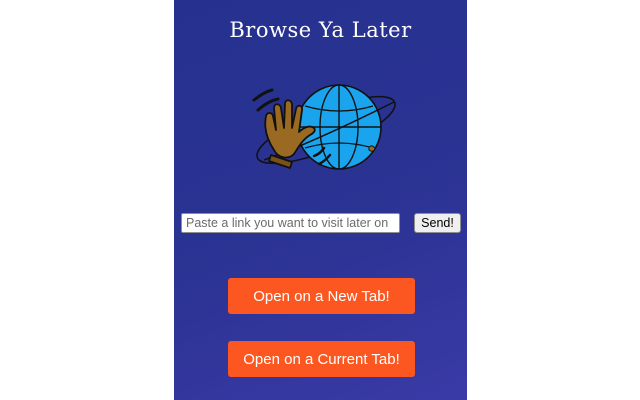 This screenshot has width=640, height=400. What do you see at coordinates (321, 359) in the screenshot?
I see `open-current-tab-button: Open on a Current Tab!` at bounding box center [321, 359].